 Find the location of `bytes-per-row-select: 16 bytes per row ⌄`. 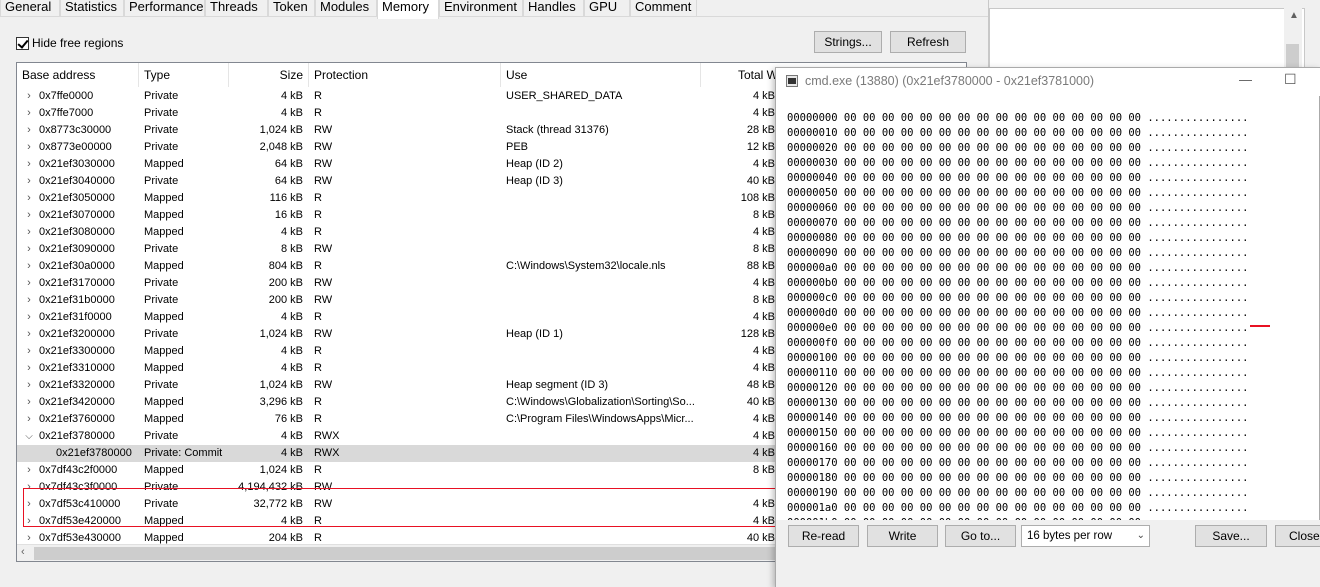

bytes-per-row-select: 16 bytes per row ⌄ is located at coordinates (1085, 536).